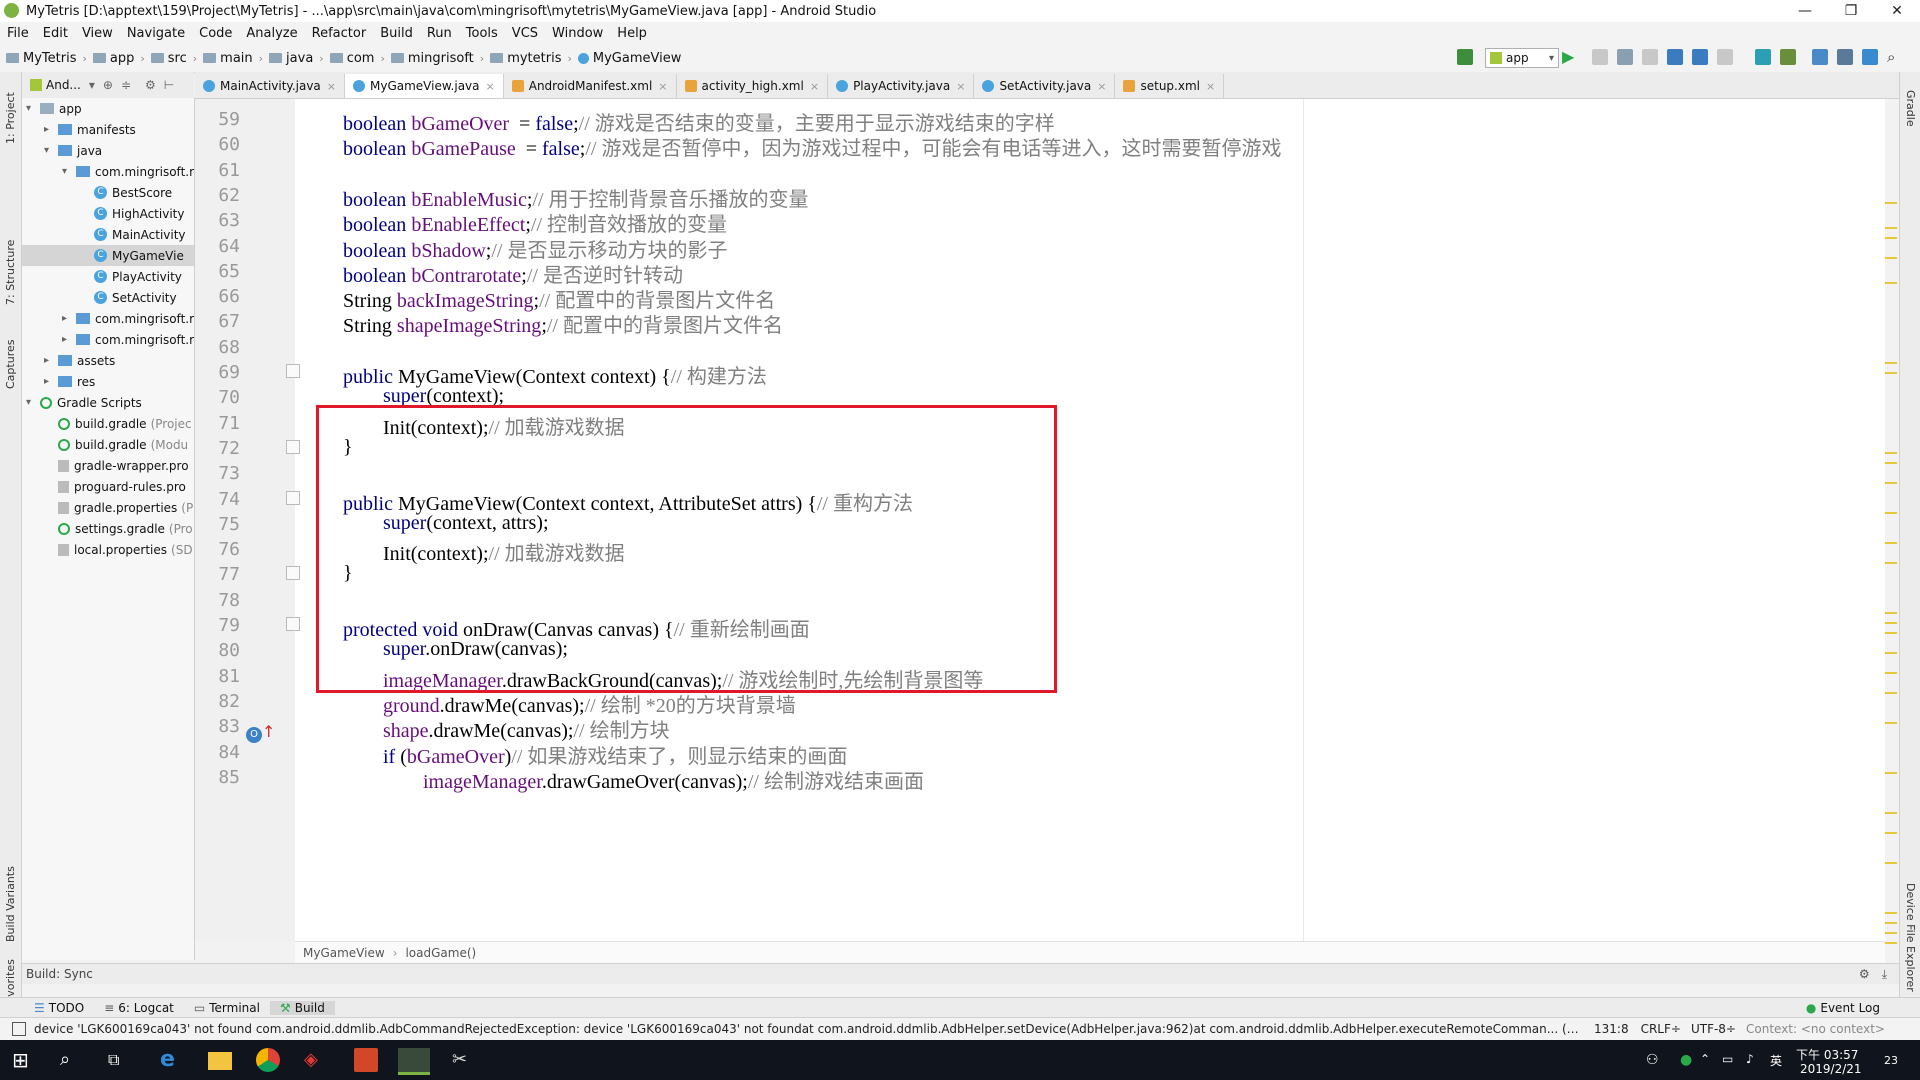 The image size is (1920, 1080). Describe the element at coordinates (1686, 1060) in the screenshot. I see `tray-app-icon: ●` at that location.